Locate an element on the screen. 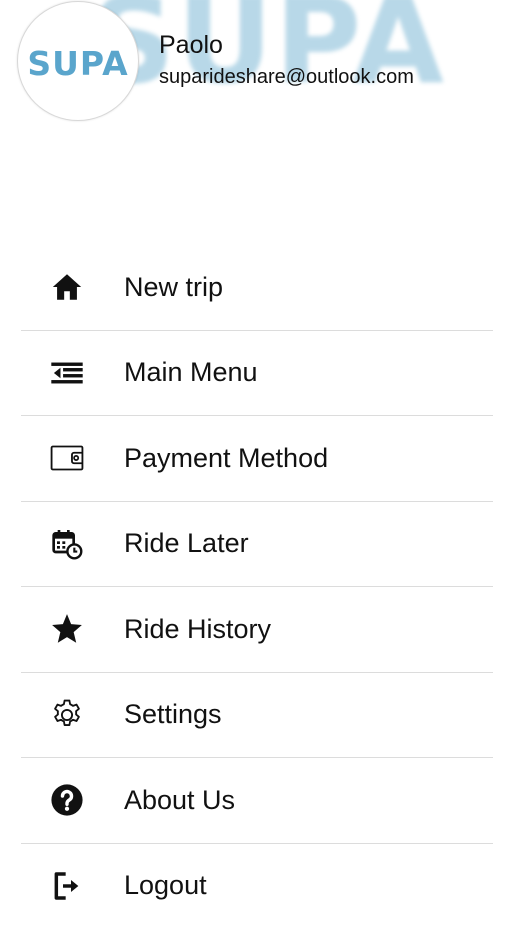 This screenshot has height=928, width=507. user-name: Paolo is located at coordinates (191, 45).